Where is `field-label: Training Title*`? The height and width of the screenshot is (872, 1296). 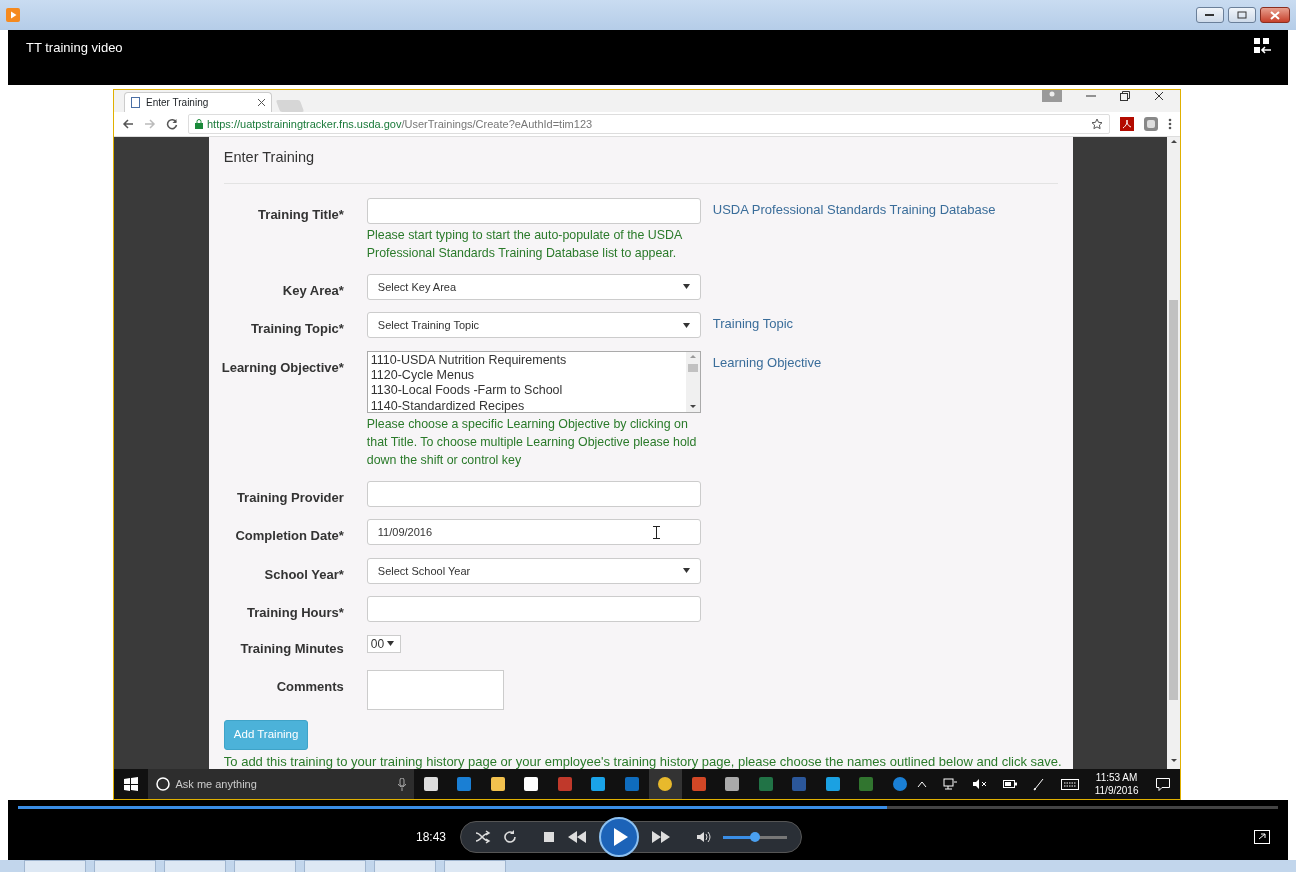
field-label: Training Title* is located at coordinates (300, 214).